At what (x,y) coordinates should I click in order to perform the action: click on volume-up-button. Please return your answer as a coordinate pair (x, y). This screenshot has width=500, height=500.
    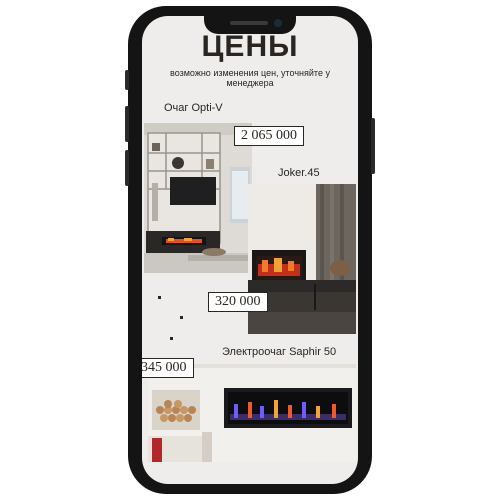
    Looking at the image, I should click on (127, 124).